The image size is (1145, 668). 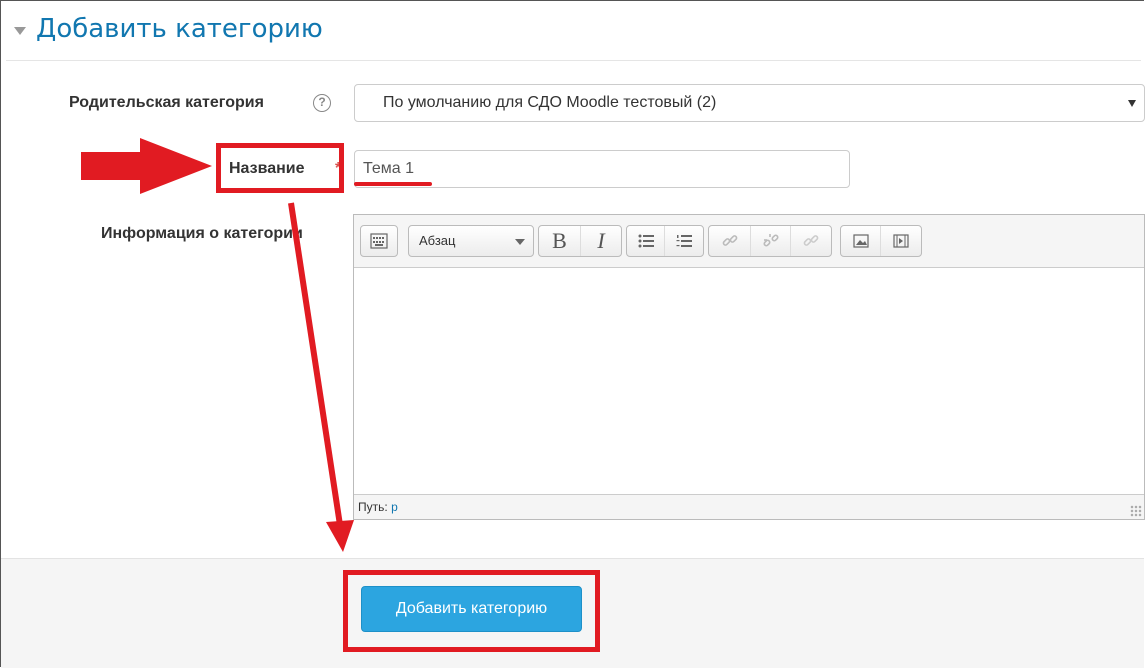 What do you see at coordinates (315, 364) in the screenshot?
I see `down-arrow-line` at bounding box center [315, 364].